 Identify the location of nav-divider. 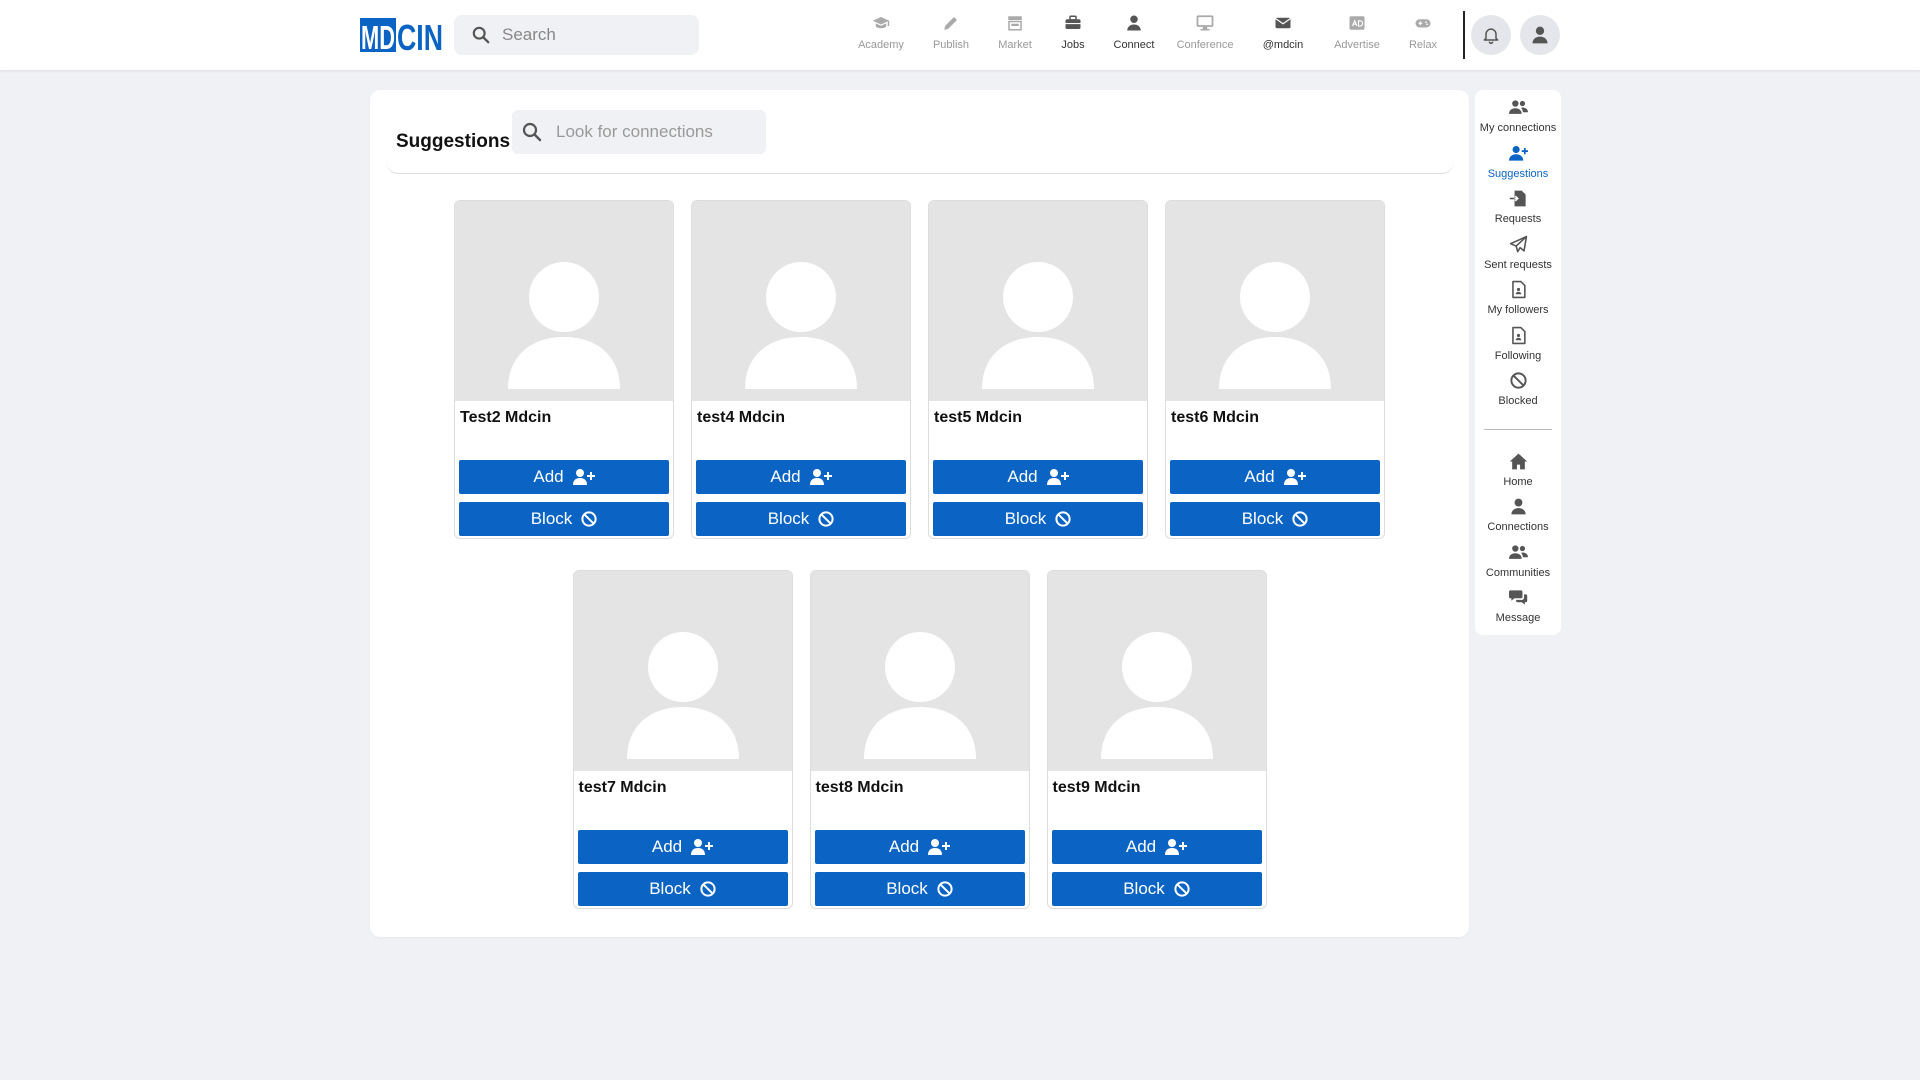
(1464, 35).